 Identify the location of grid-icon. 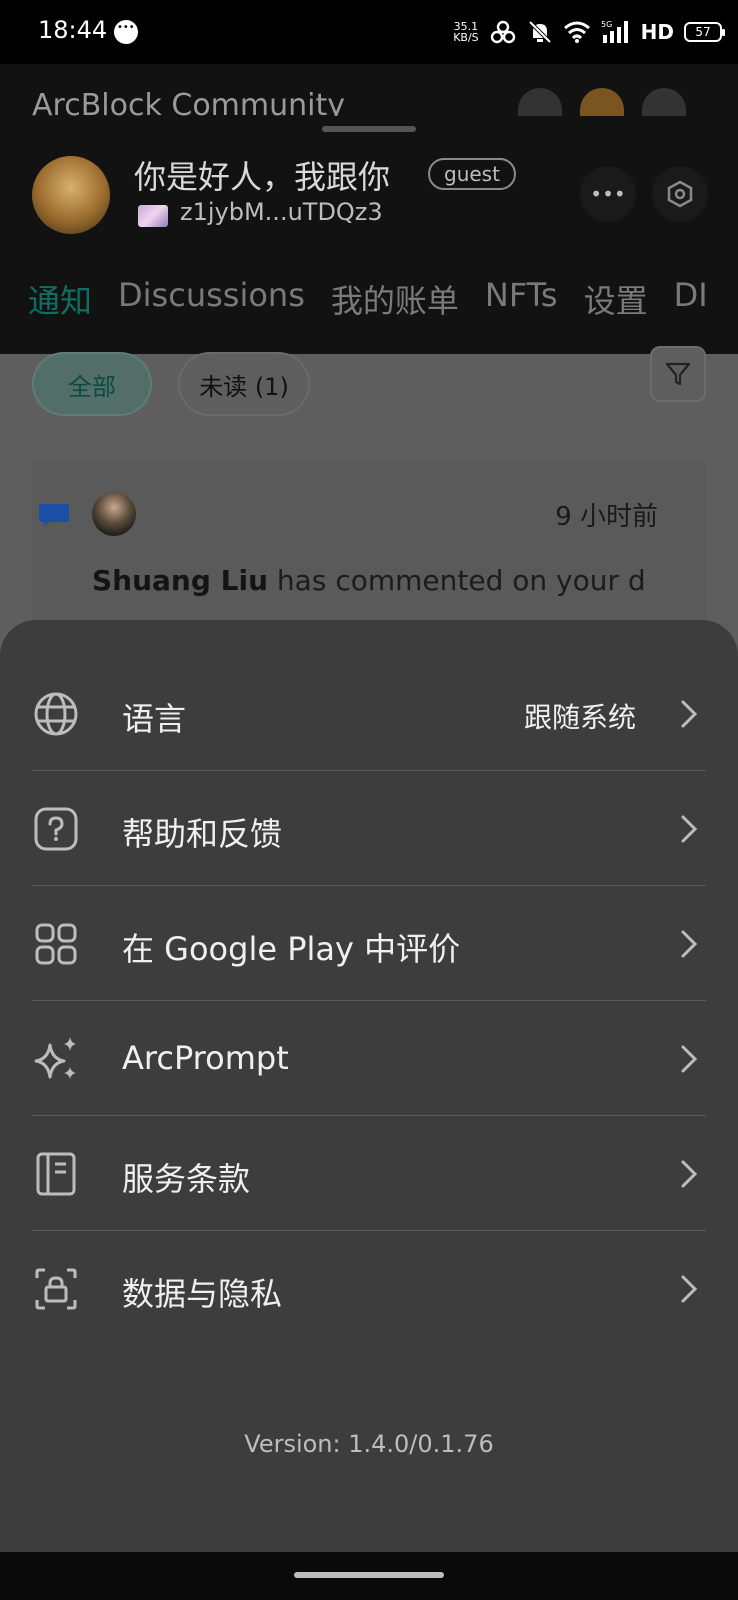
(56, 944).